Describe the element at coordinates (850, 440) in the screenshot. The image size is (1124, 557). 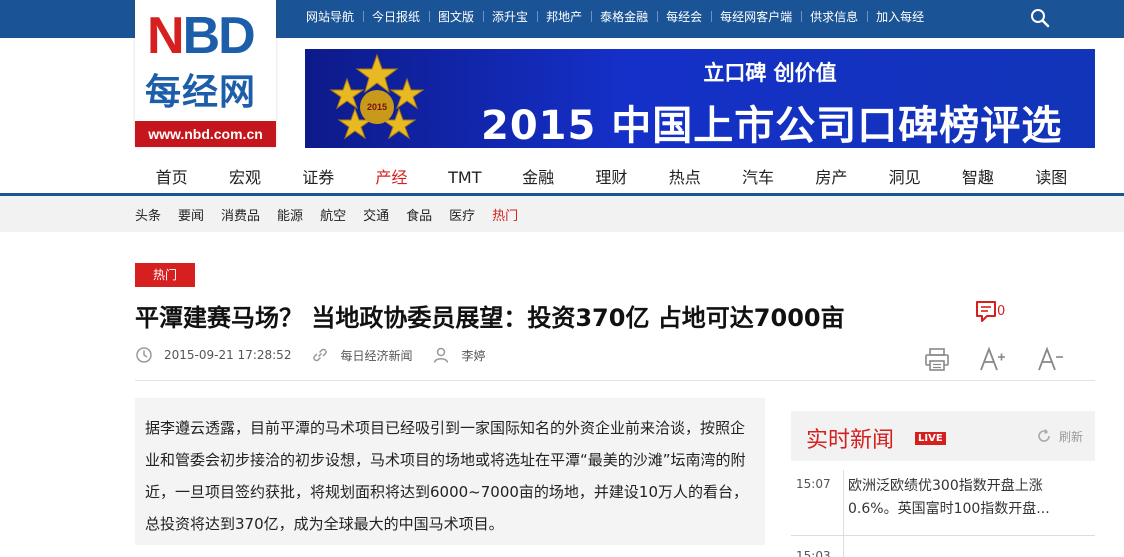
I see `realtime-news-title: 实时新闻` at that location.